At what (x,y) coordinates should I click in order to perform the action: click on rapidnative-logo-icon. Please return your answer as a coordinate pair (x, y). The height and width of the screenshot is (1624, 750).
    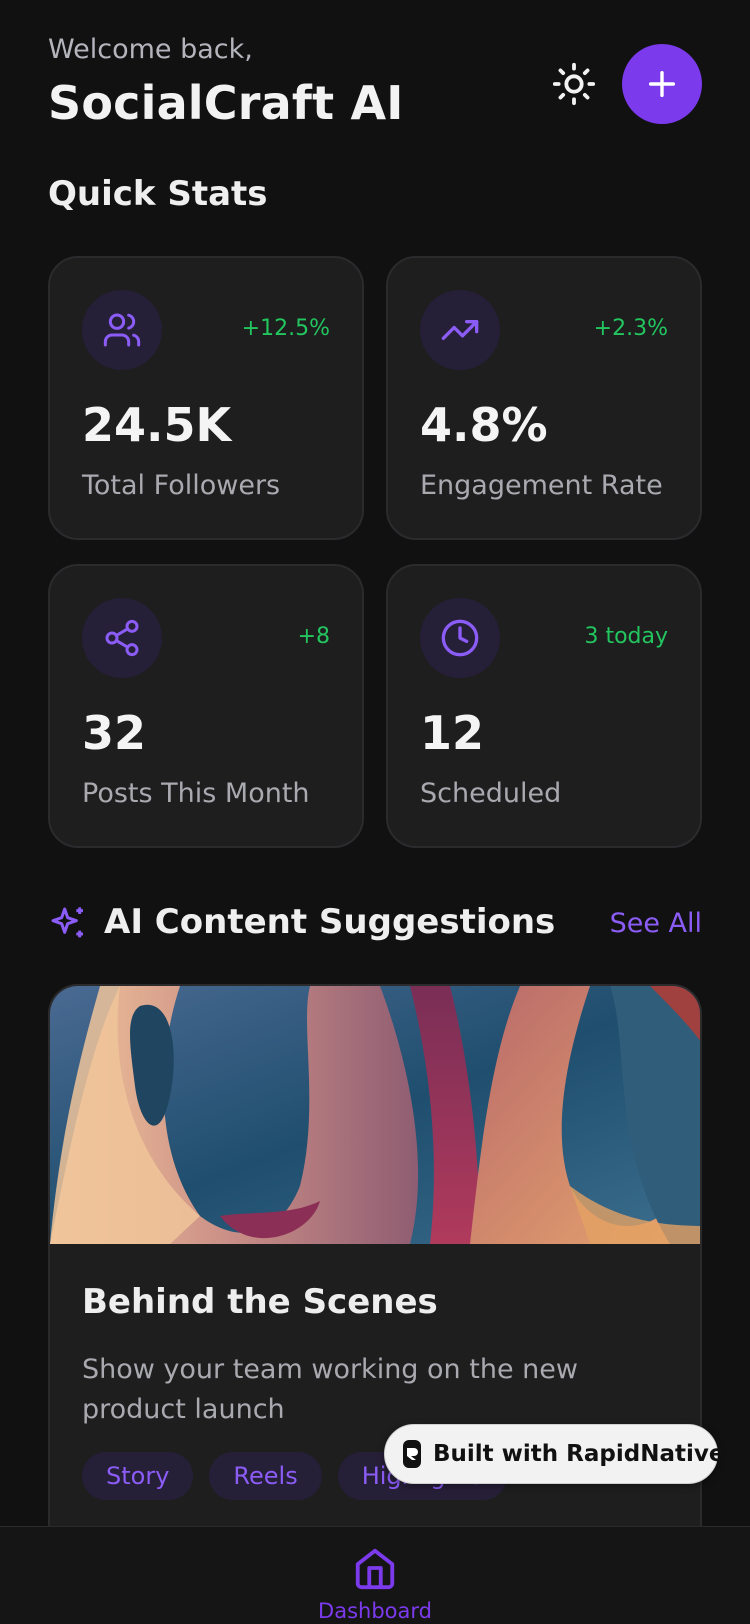
    Looking at the image, I should click on (412, 1454).